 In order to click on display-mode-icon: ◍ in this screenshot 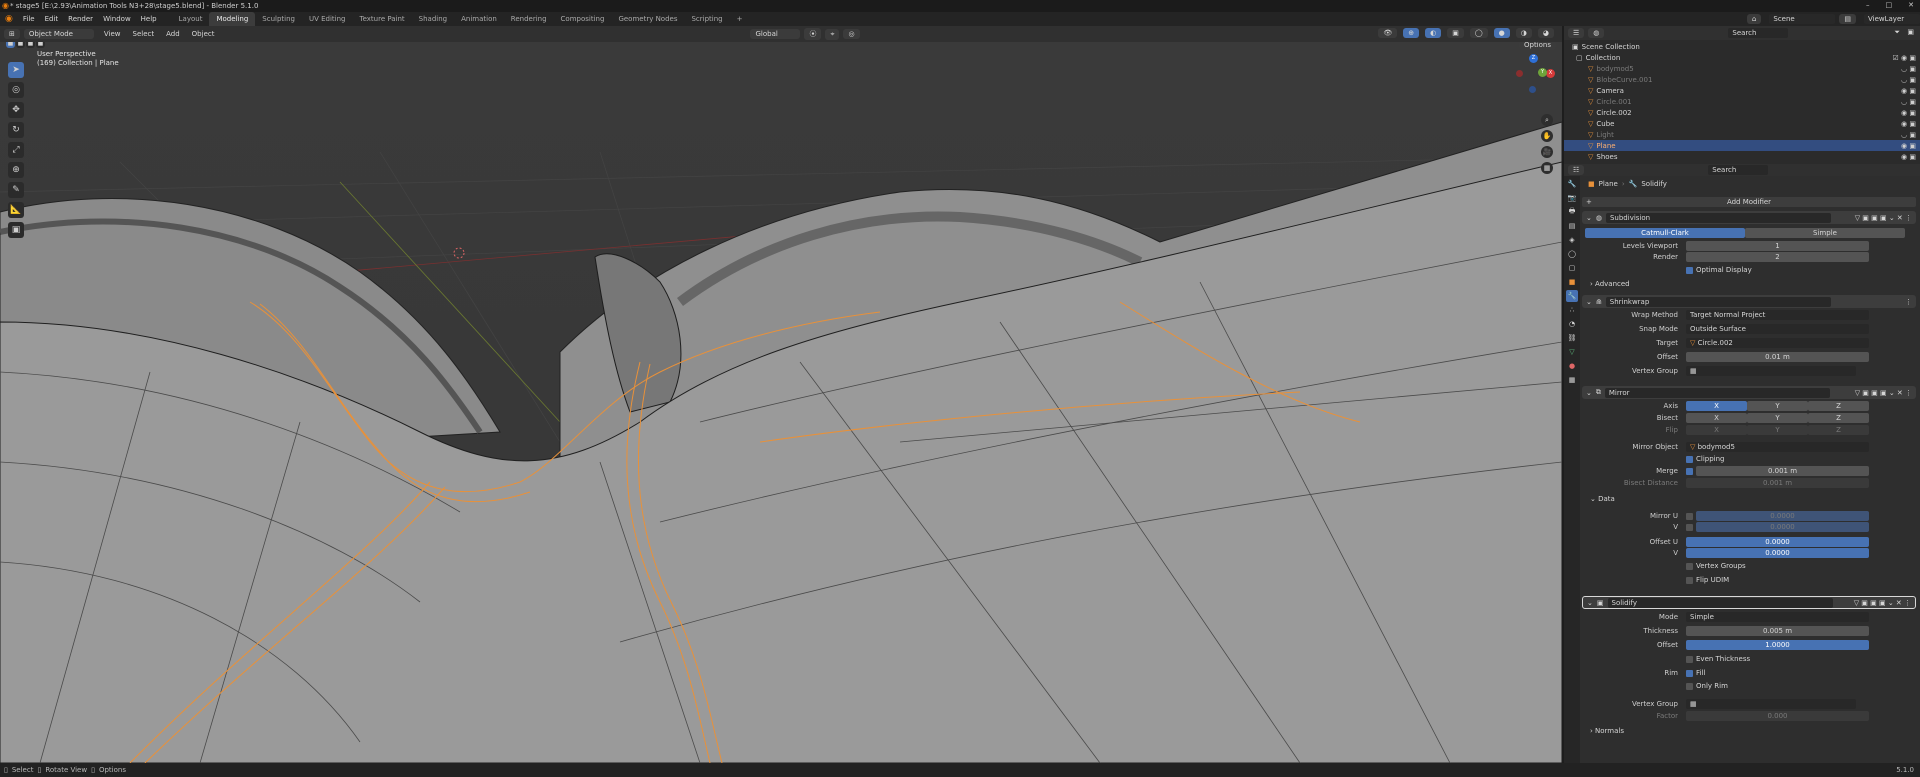, I will do `click(1596, 33)`.